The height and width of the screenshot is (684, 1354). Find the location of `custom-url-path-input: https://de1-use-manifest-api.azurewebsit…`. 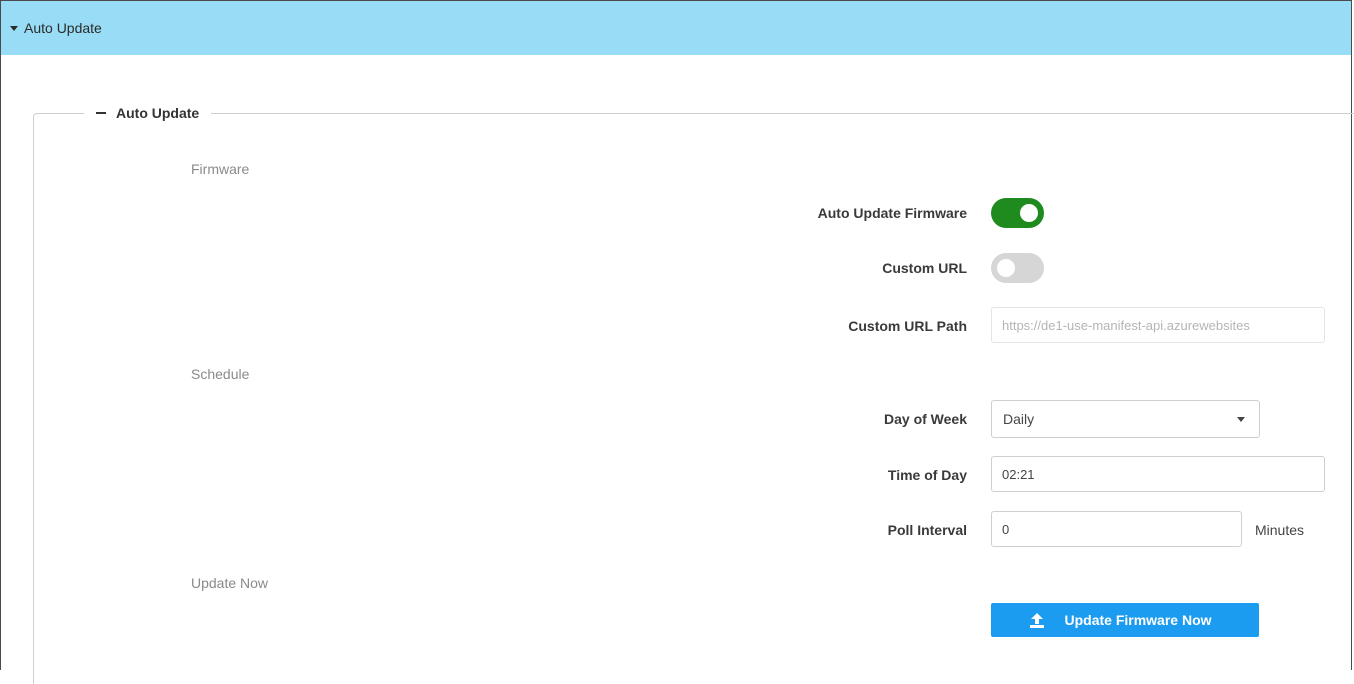

custom-url-path-input: https://de1-use-manifest-api.azurewebsit… is located at coordinates (1158, 325).